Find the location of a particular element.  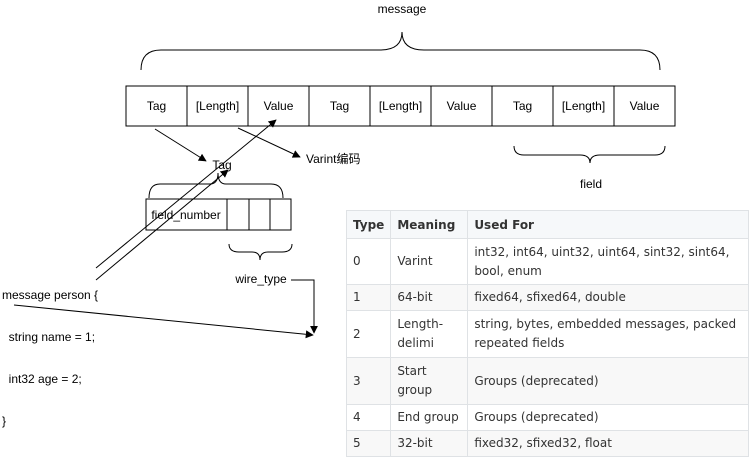

table-row: 3 Start group Groups (deprecated) is located at coordinates (547, 381).